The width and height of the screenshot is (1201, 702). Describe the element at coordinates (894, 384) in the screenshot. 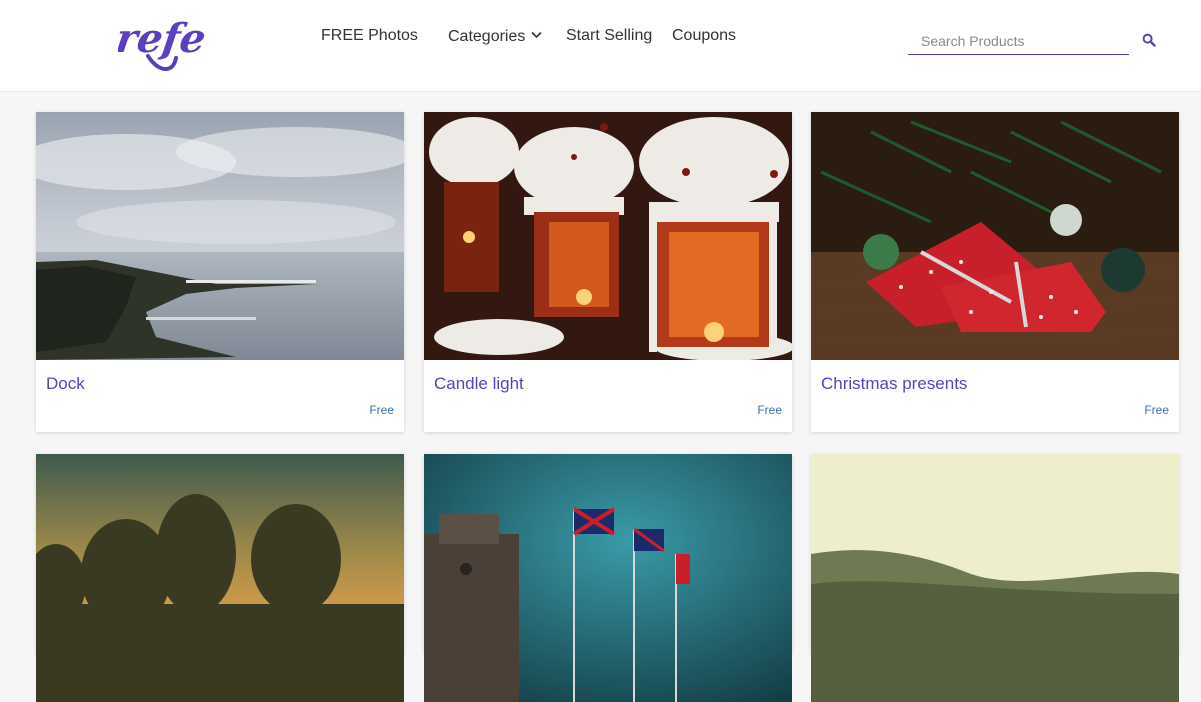

I see `product-title: Christmas presents` at that location.